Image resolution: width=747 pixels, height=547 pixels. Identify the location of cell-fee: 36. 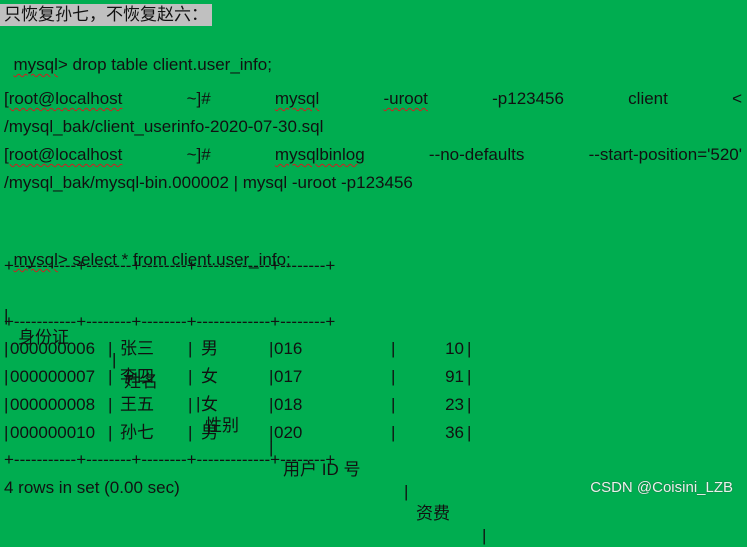
(454, 432).